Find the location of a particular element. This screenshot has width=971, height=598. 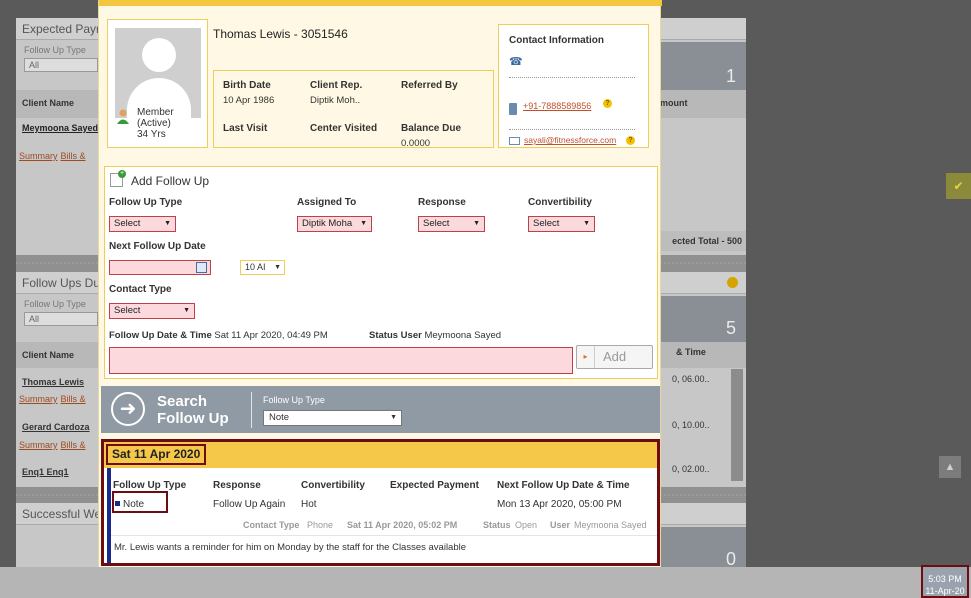

user-label: User is located at coordinates (560, 525).